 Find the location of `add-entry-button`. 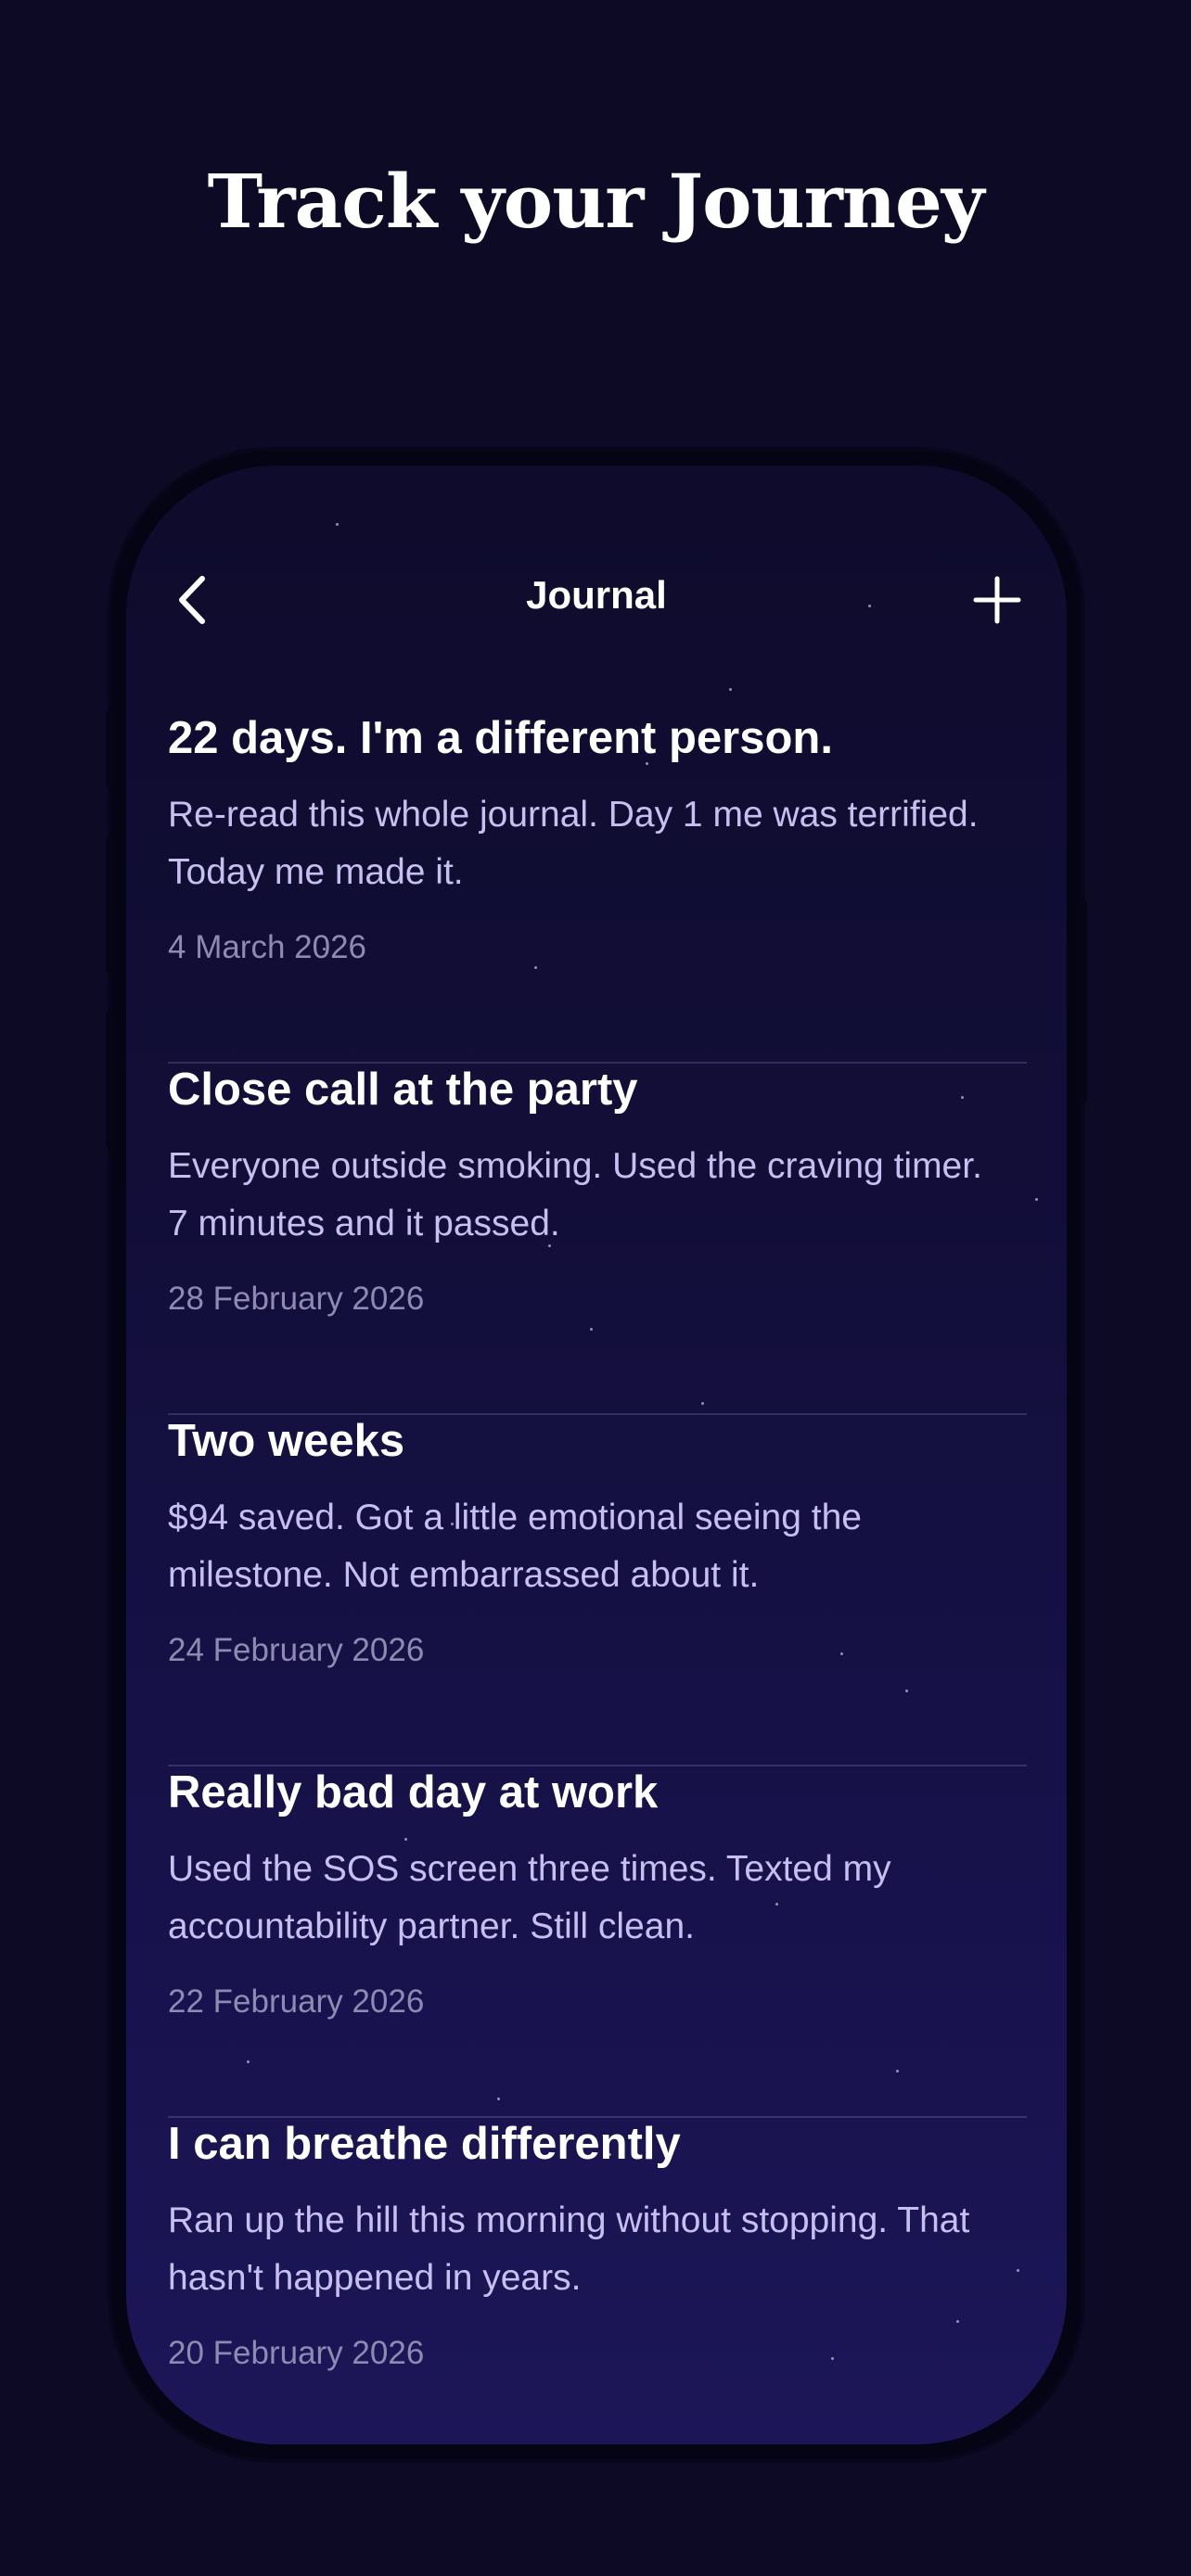

add-entry-button is located at coordinates (997, 599).